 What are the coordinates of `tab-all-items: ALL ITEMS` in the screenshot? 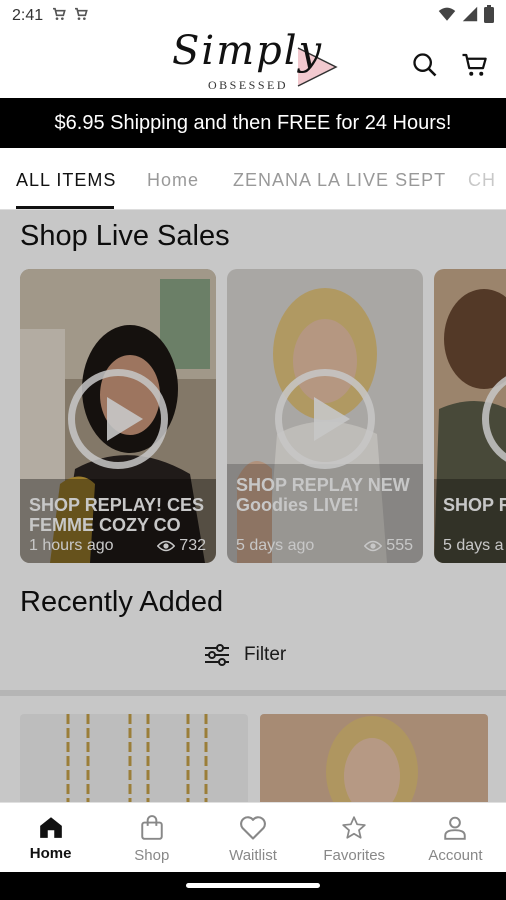 It's located at (66, 180).